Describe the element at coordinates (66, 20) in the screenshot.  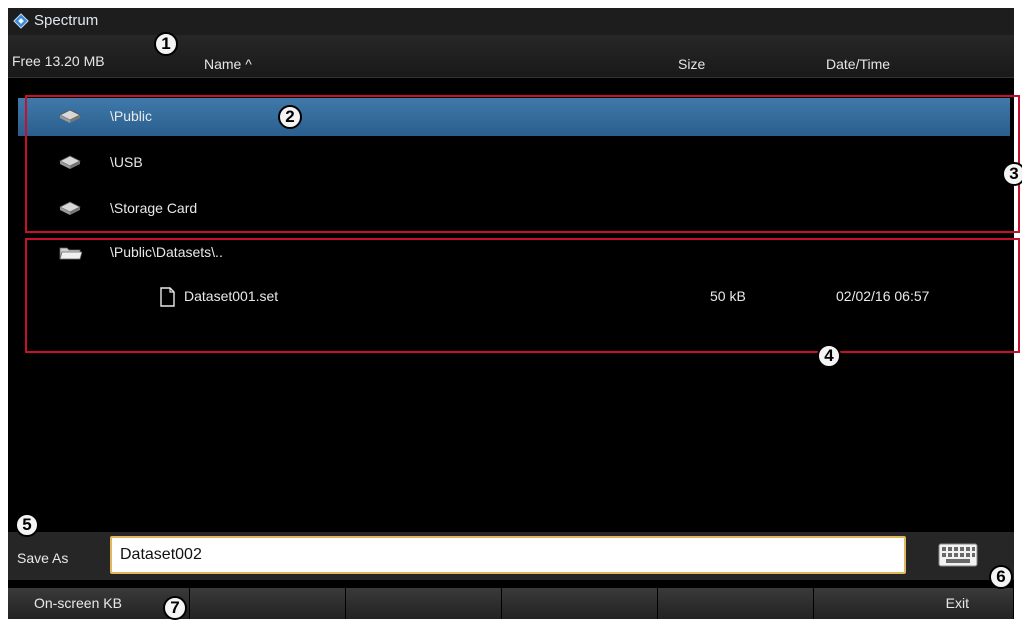
I see `app-title: Spectrum` at that location.